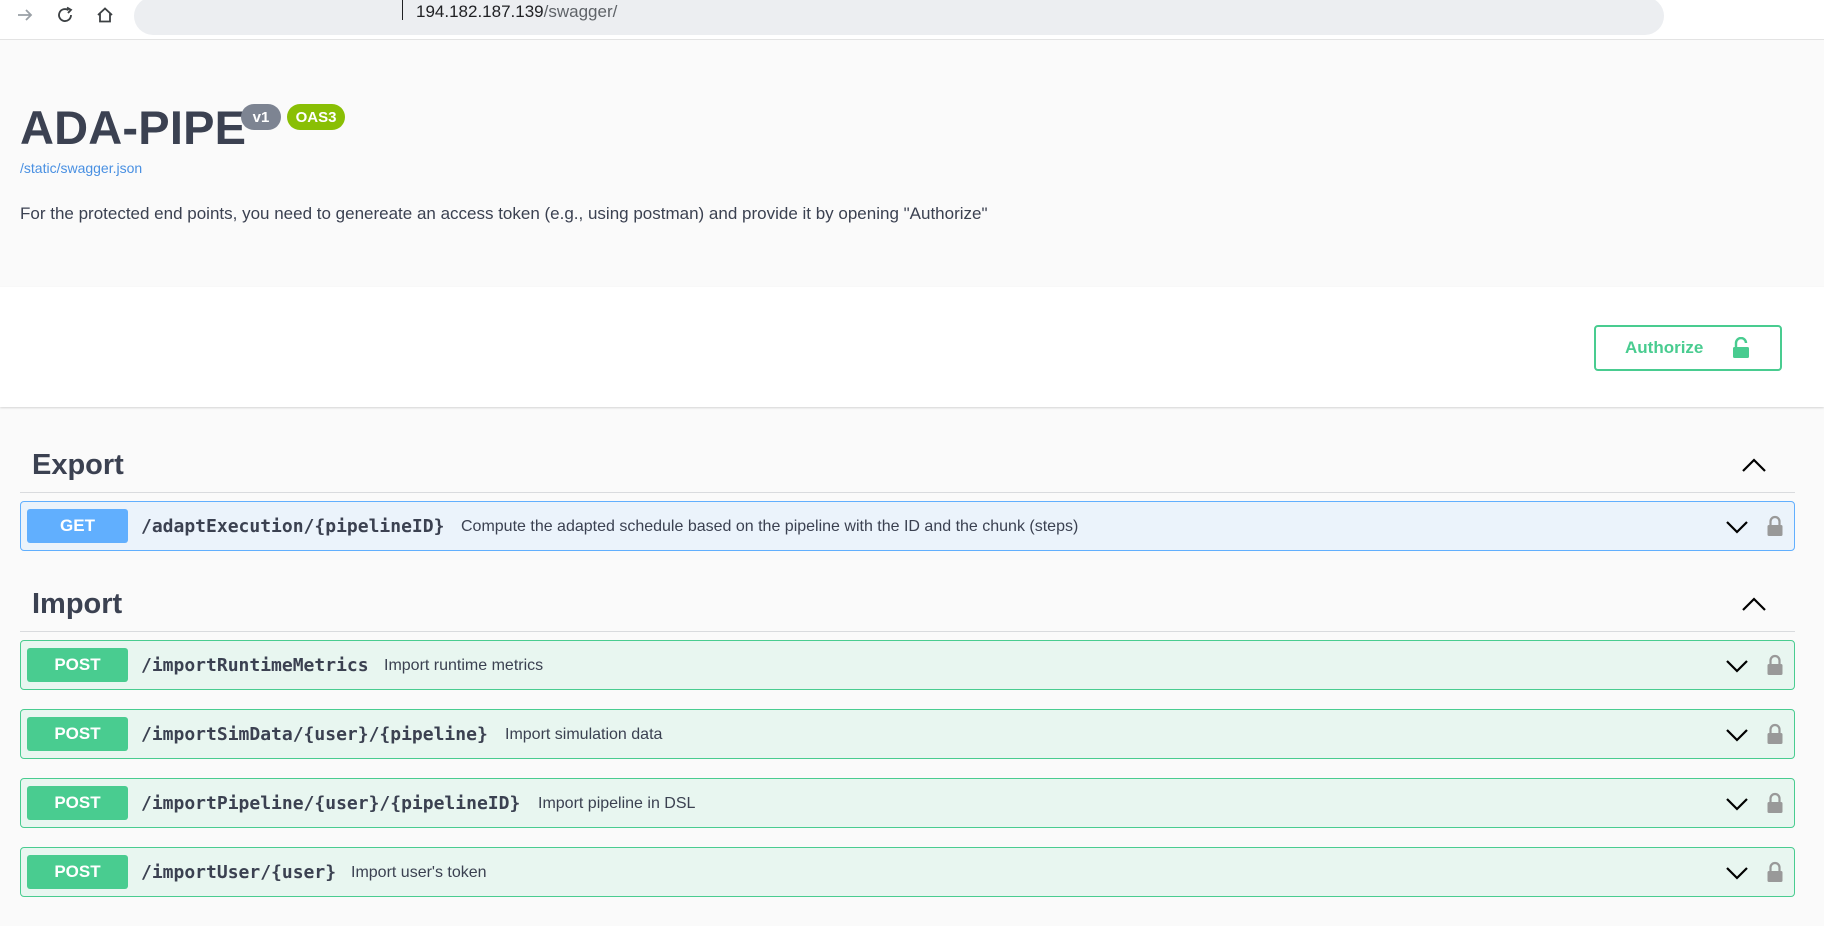 This screenshot has width=1824, height=926. I want to click on address-url: 194.182.187.139/swagger/, so click(516, 12).